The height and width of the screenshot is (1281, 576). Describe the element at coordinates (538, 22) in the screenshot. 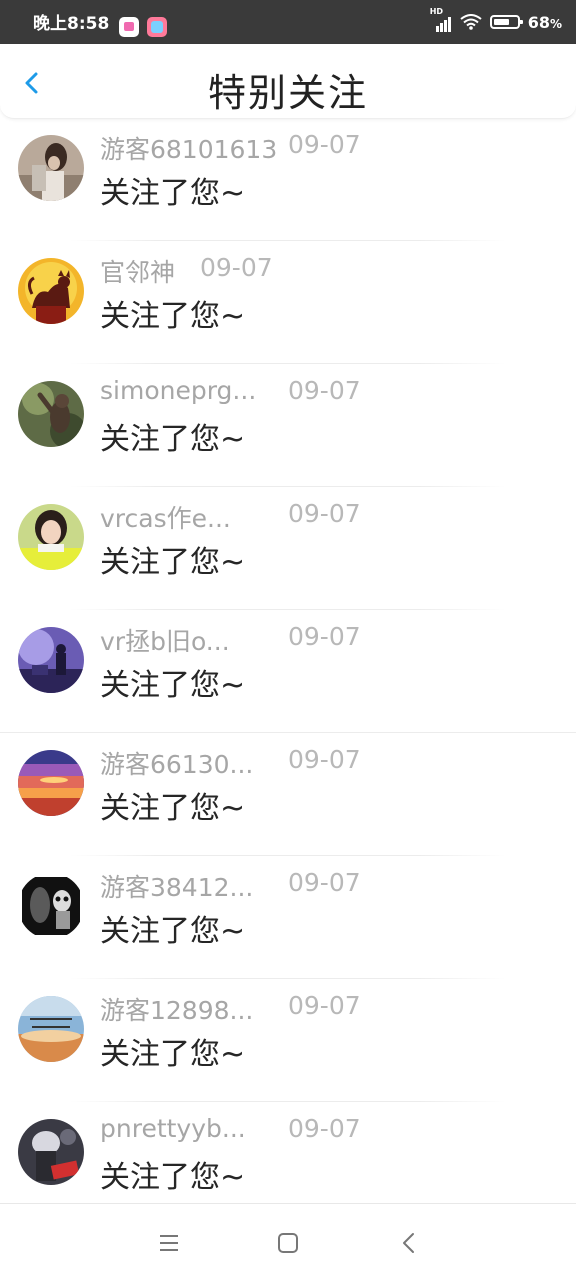

I see `battery-percent: 68` at that location.